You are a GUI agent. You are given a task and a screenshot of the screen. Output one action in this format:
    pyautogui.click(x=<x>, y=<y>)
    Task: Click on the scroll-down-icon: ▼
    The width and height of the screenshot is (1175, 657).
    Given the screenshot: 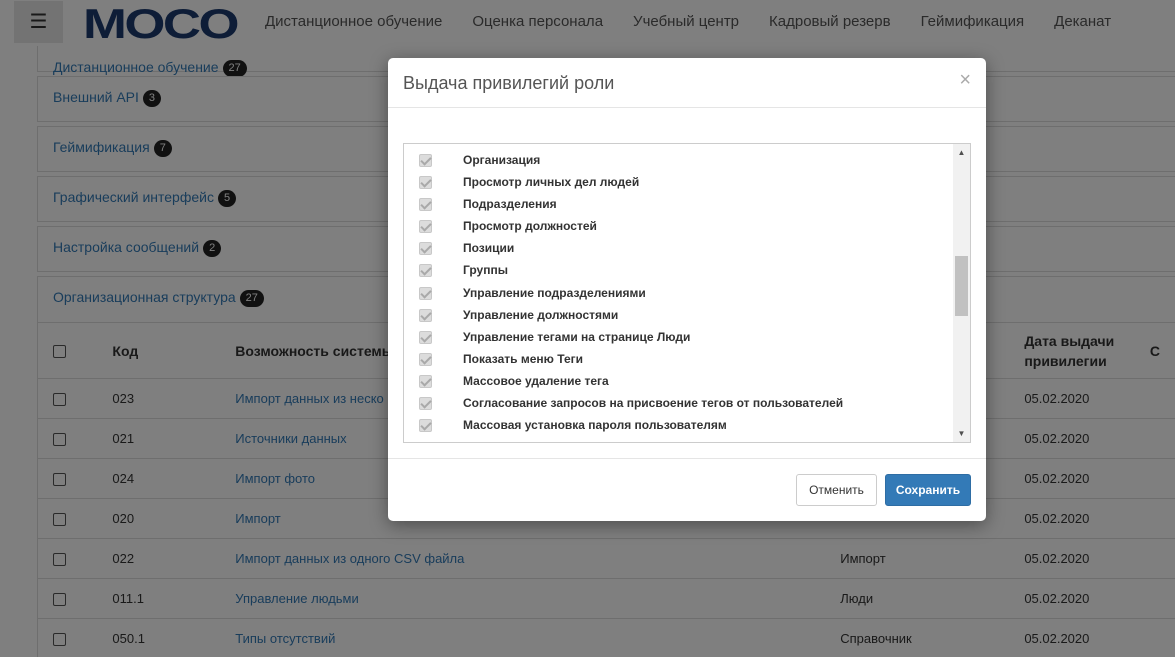 What is the action you would take?
    pyautogui.click(x=961, y=433)
    